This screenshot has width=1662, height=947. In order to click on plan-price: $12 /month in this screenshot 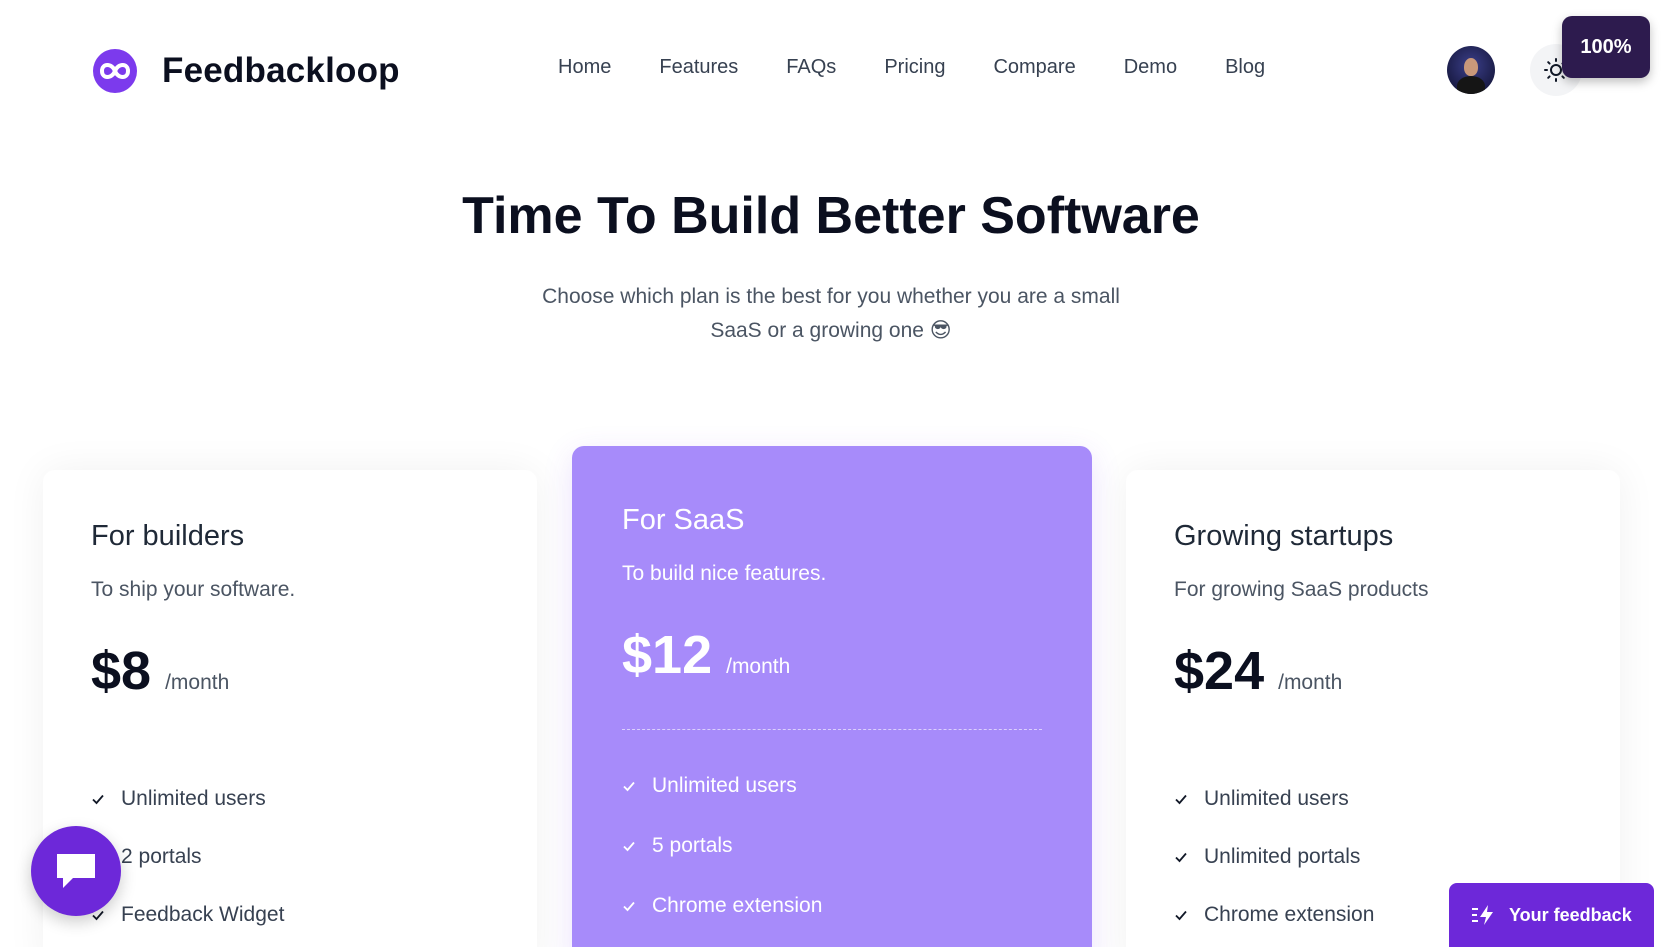, I will do `click(706, 655)`.